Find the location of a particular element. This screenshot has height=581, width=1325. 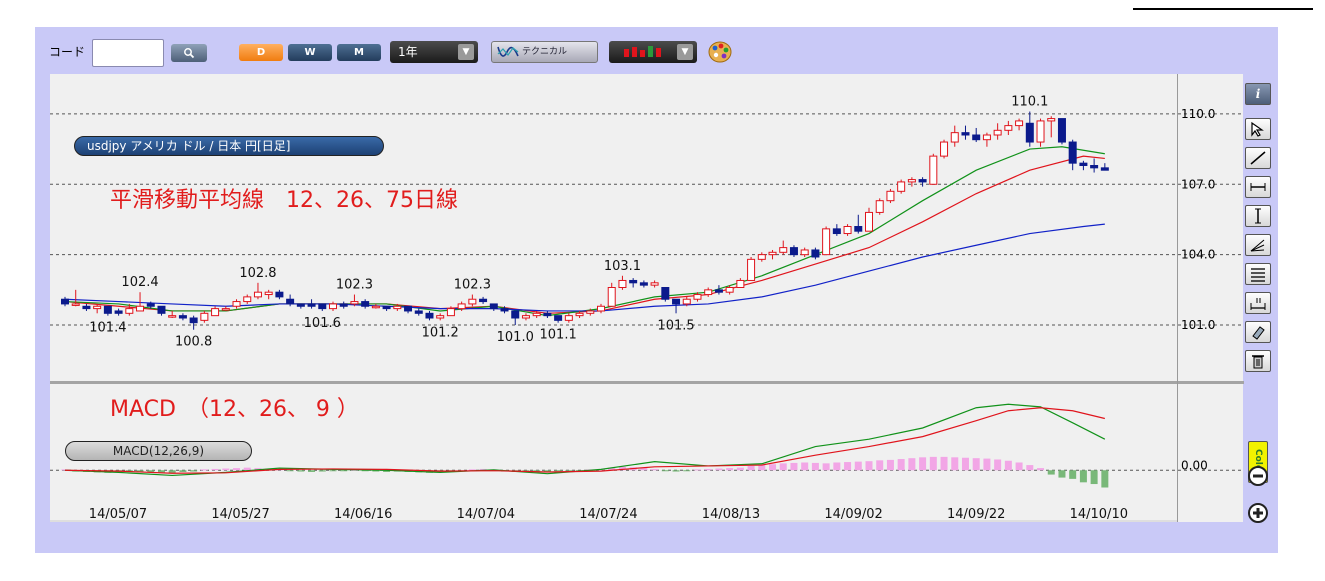

trash-icon is located at coordinates (1258, 362).